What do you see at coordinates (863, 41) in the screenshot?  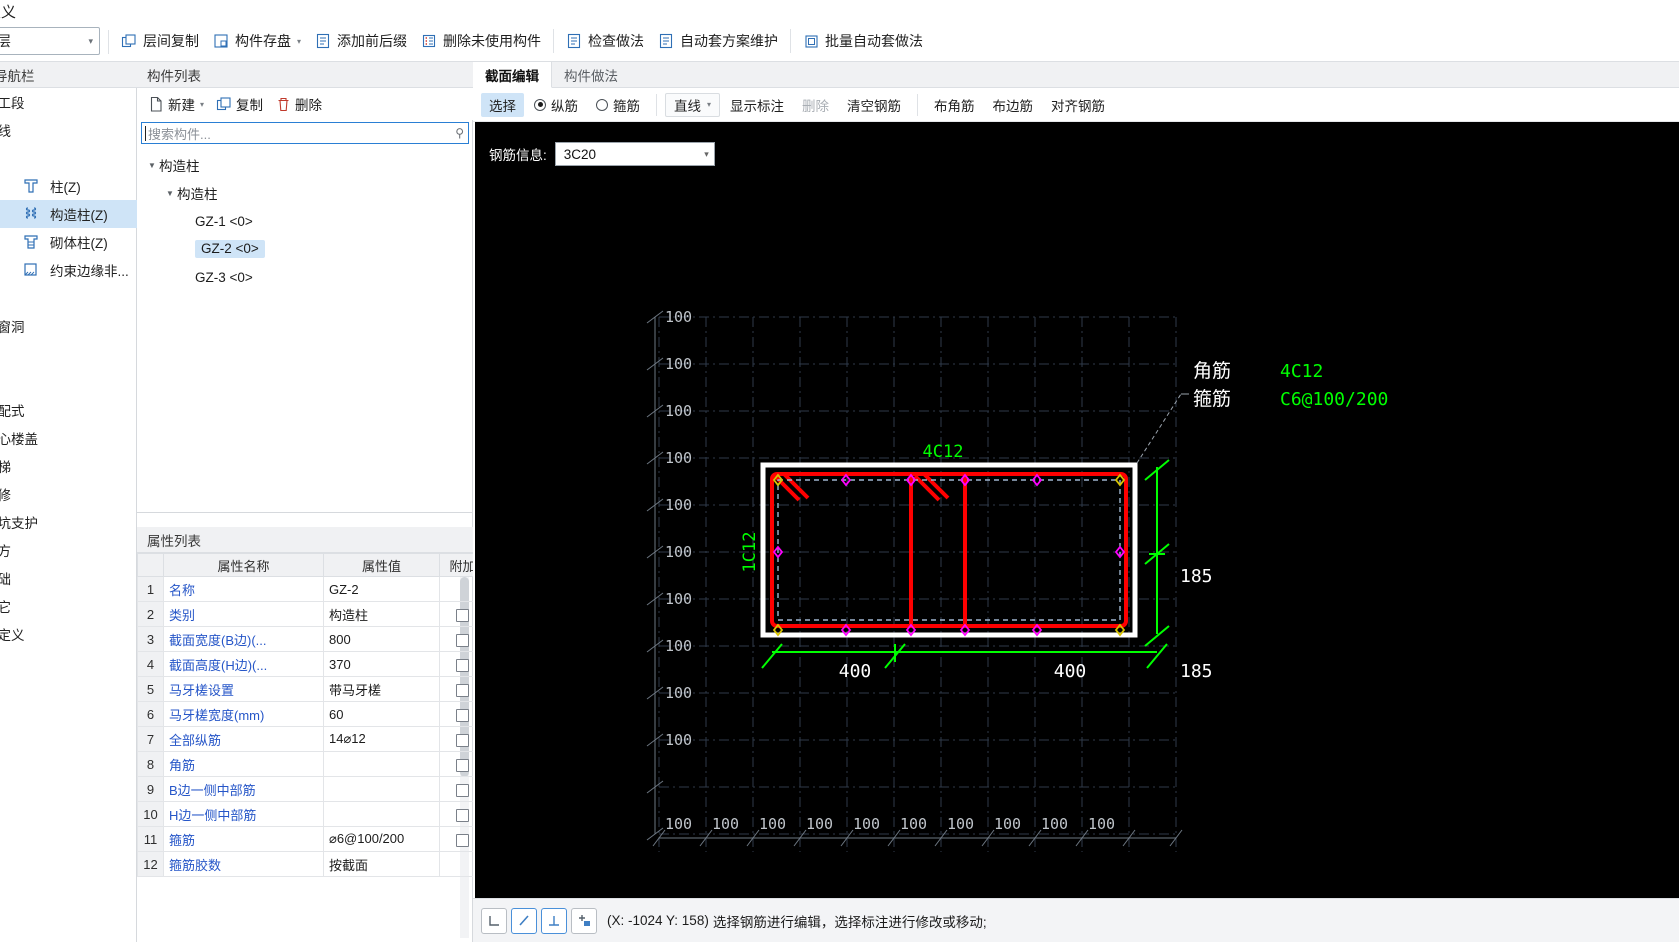 I see `ribbon-button-batch-auto: 批量自动套做法` at bounding box center [863, 41].